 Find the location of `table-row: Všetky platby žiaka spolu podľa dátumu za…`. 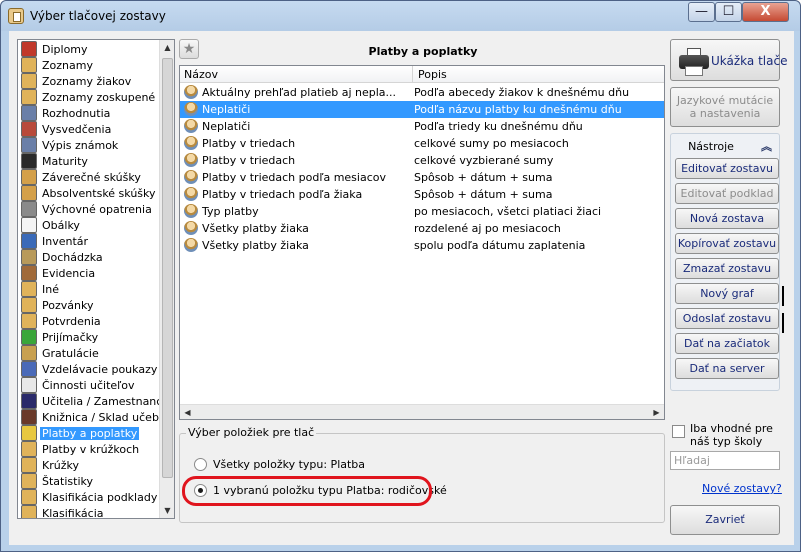

table-row: Všetky platby žiaka spolu podľa dátumu za… is located at coordinates (422, 245).